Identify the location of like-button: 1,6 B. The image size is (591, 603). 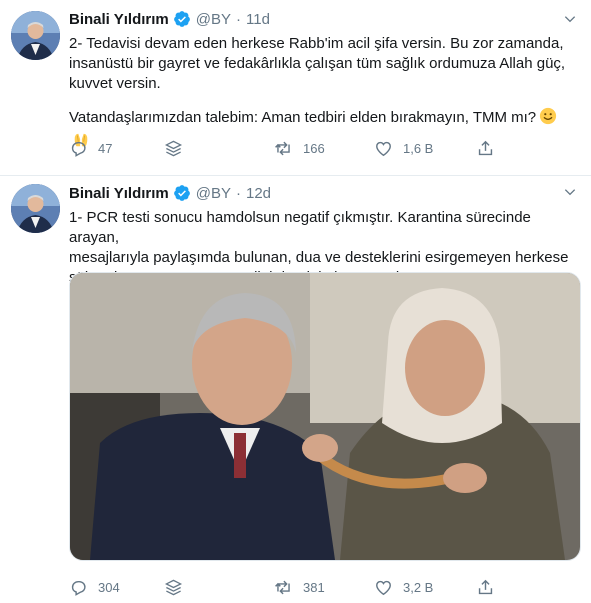
(403, 148).